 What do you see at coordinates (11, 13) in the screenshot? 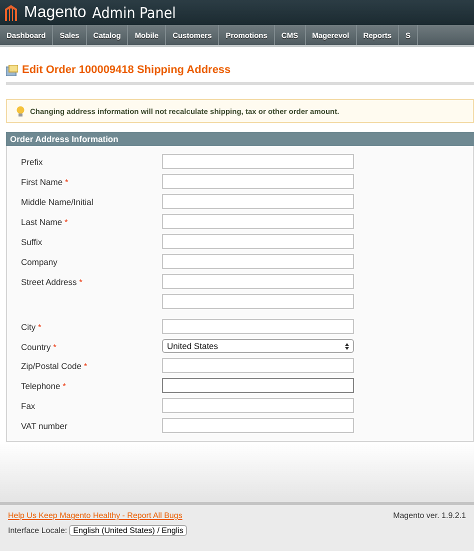
I see `logo-icon` at bounding box center [11, 13].